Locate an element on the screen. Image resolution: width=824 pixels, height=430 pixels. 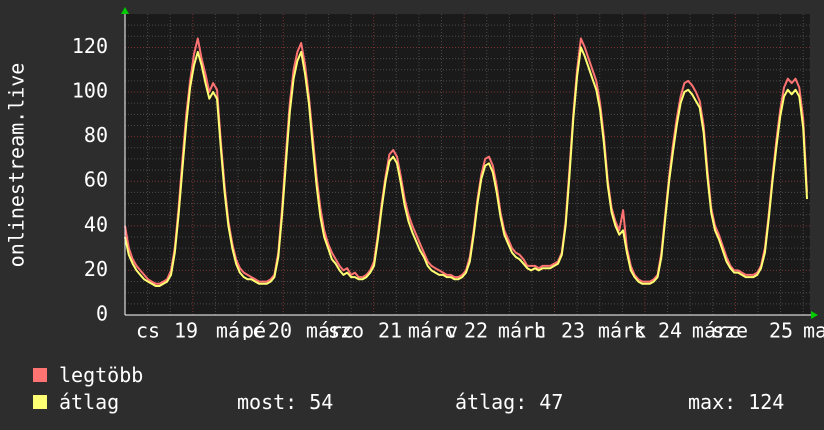
legend-label-legtobb: legtöbb is located at coordinates (101, 375).